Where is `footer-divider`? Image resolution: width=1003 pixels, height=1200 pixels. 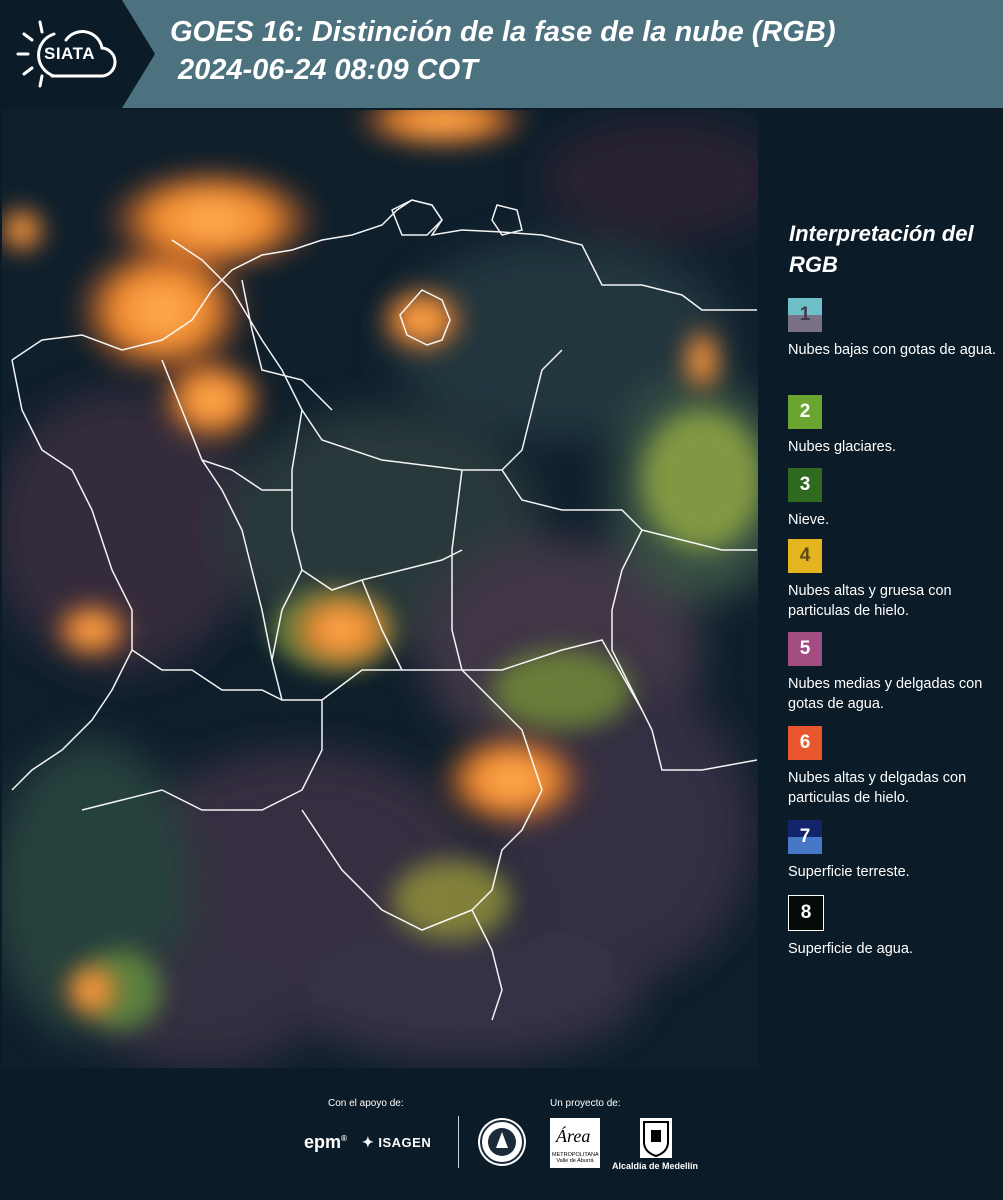
footer-divider is located at coordinates (458, 1142).